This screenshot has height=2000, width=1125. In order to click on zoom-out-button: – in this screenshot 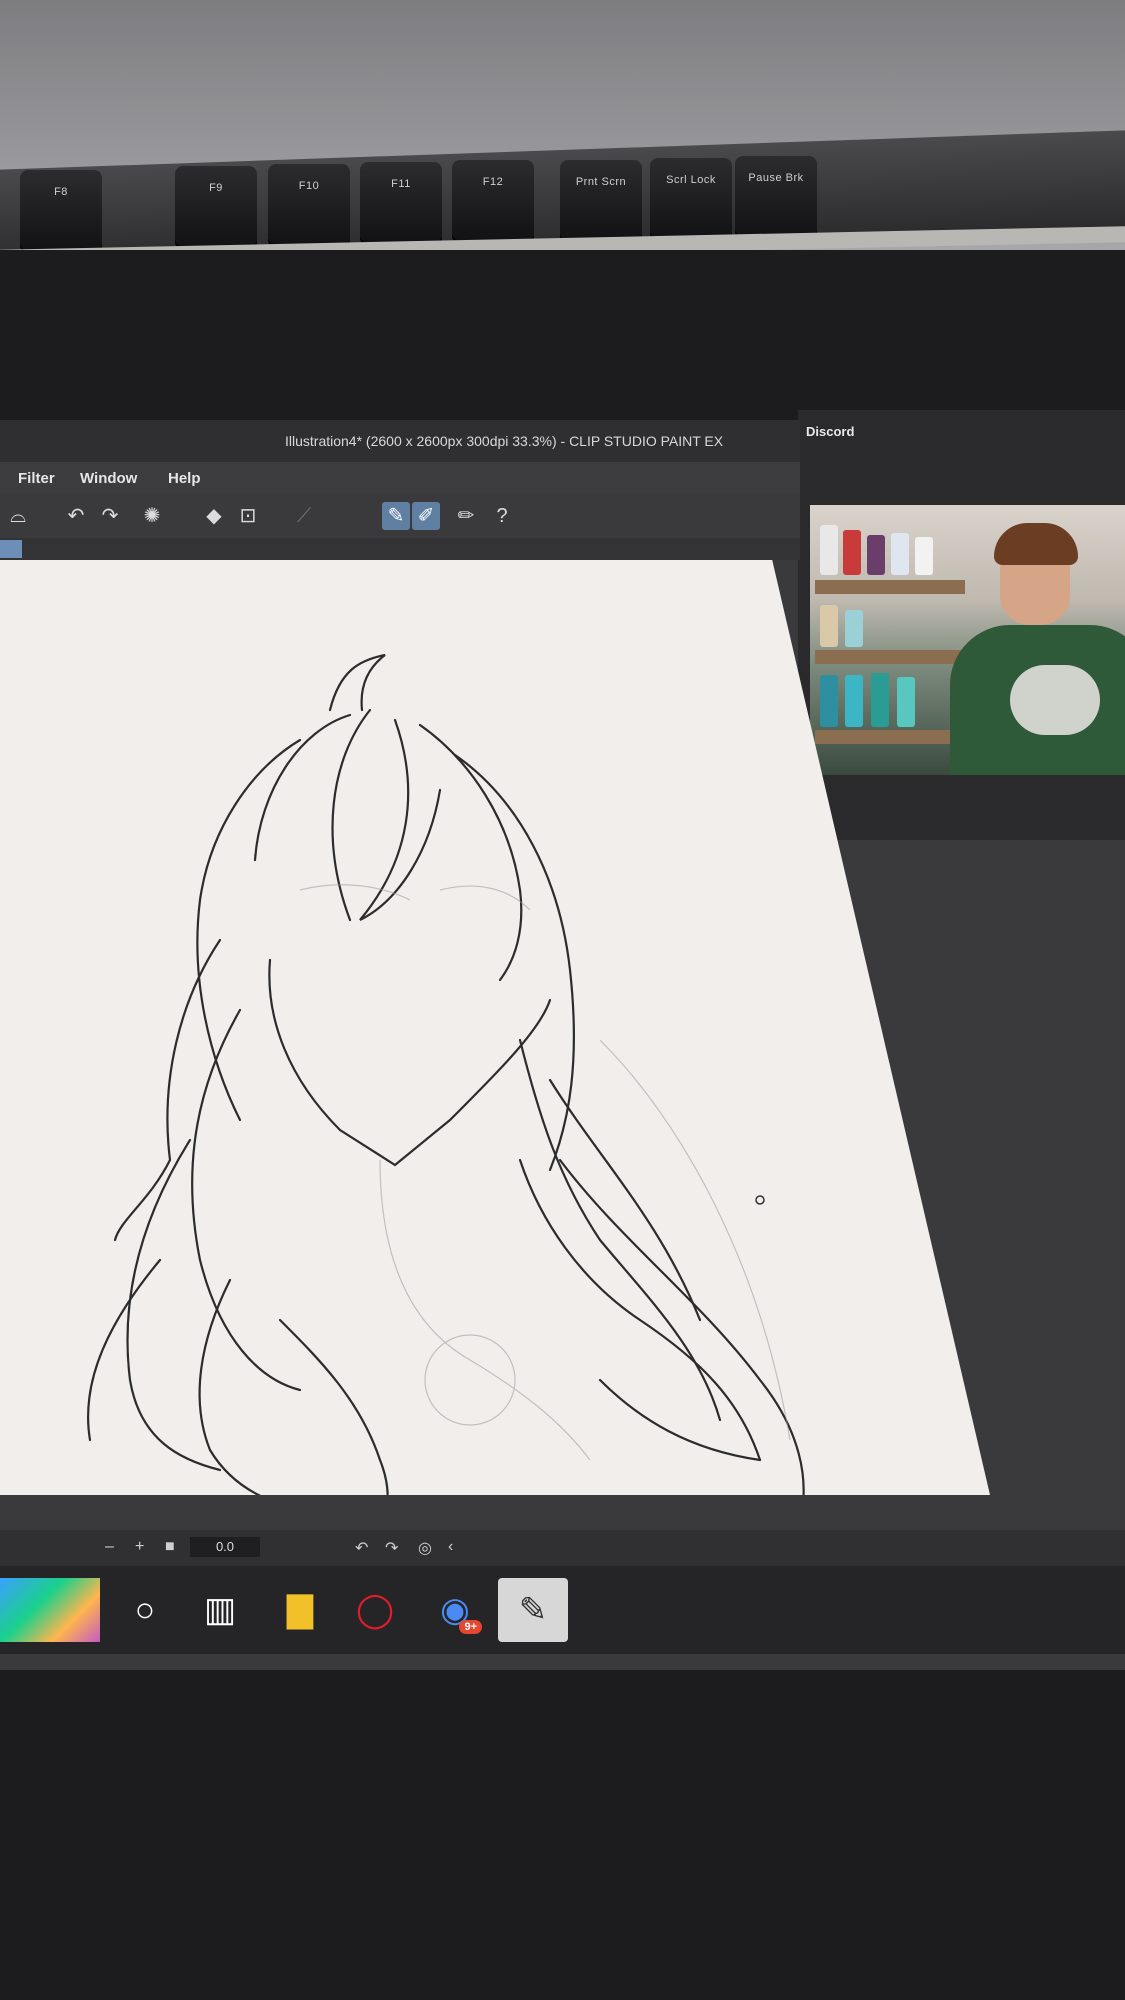, I will do `click(109, 1547)`.